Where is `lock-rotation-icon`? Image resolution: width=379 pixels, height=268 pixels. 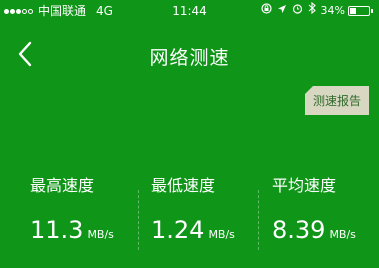
lock-rotation-icon is located at coordinates (266, 11).